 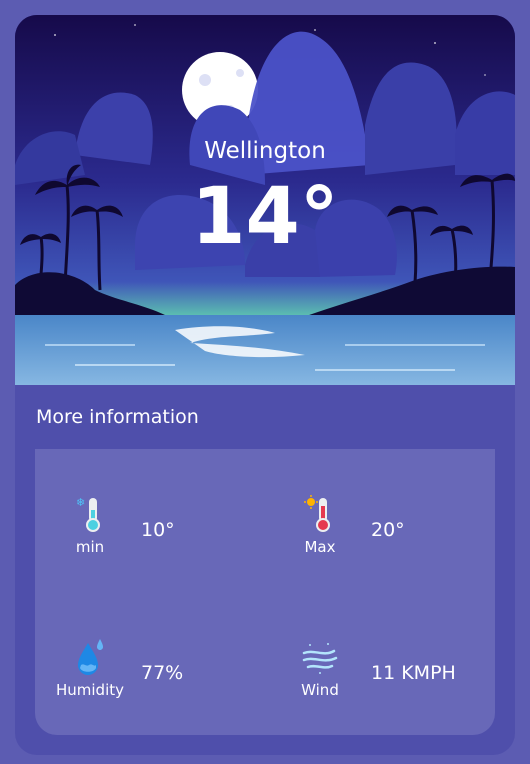 What do you see at coordinates (117, 417) in the screenshot?
I see `more-information-heading: More information` at bounding box center [117, 417].